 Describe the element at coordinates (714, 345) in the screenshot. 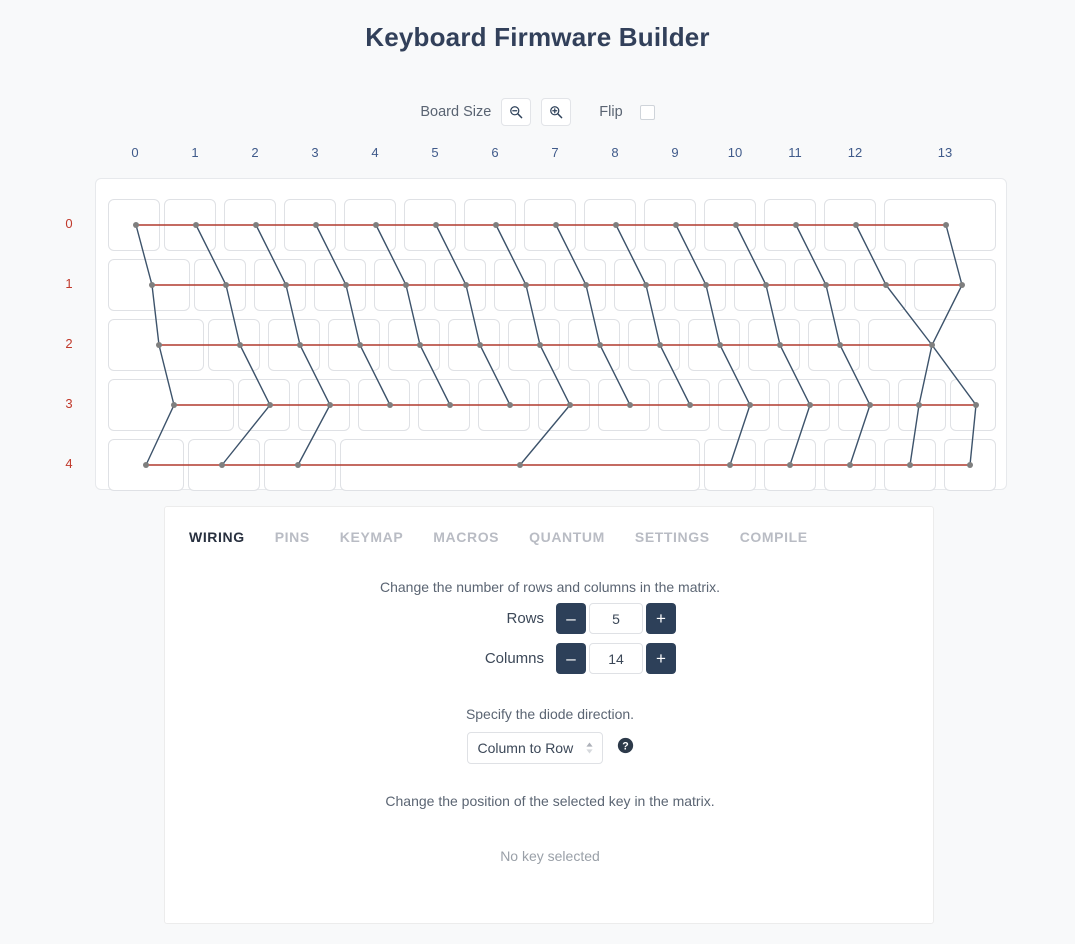

I see `key-r2-c9` at that location.